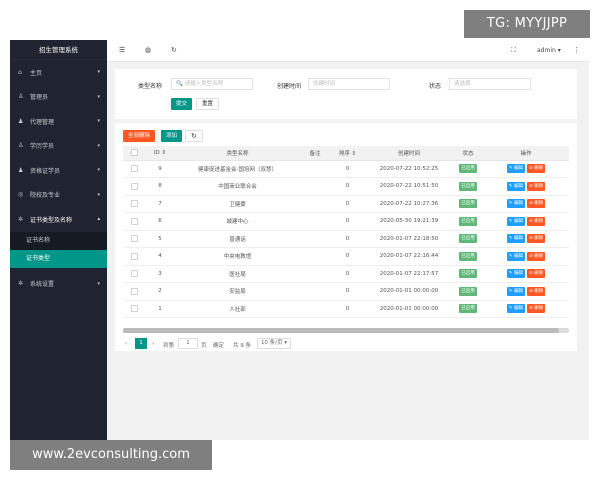 The image size is (600, 480). What do you see at coordinates (58, 146) in the screenshot?
I see `sidebar-item-student: ♙ 学历学员 ▾` at bounding box center [58, 146].